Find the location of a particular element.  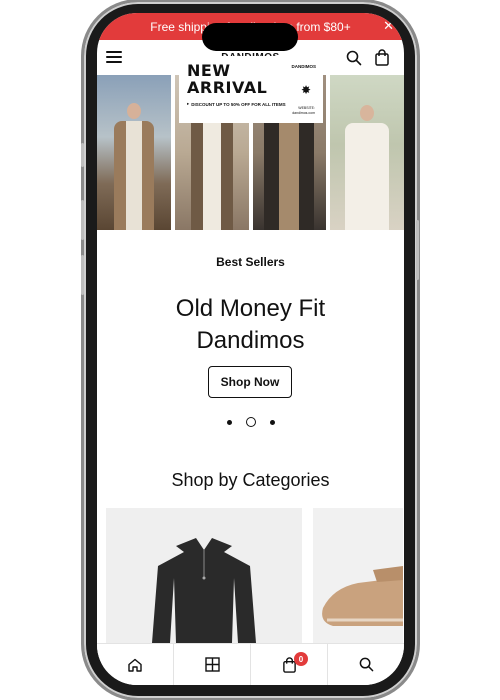

bottom-nav: 0 is located at coordinates (250, 664).